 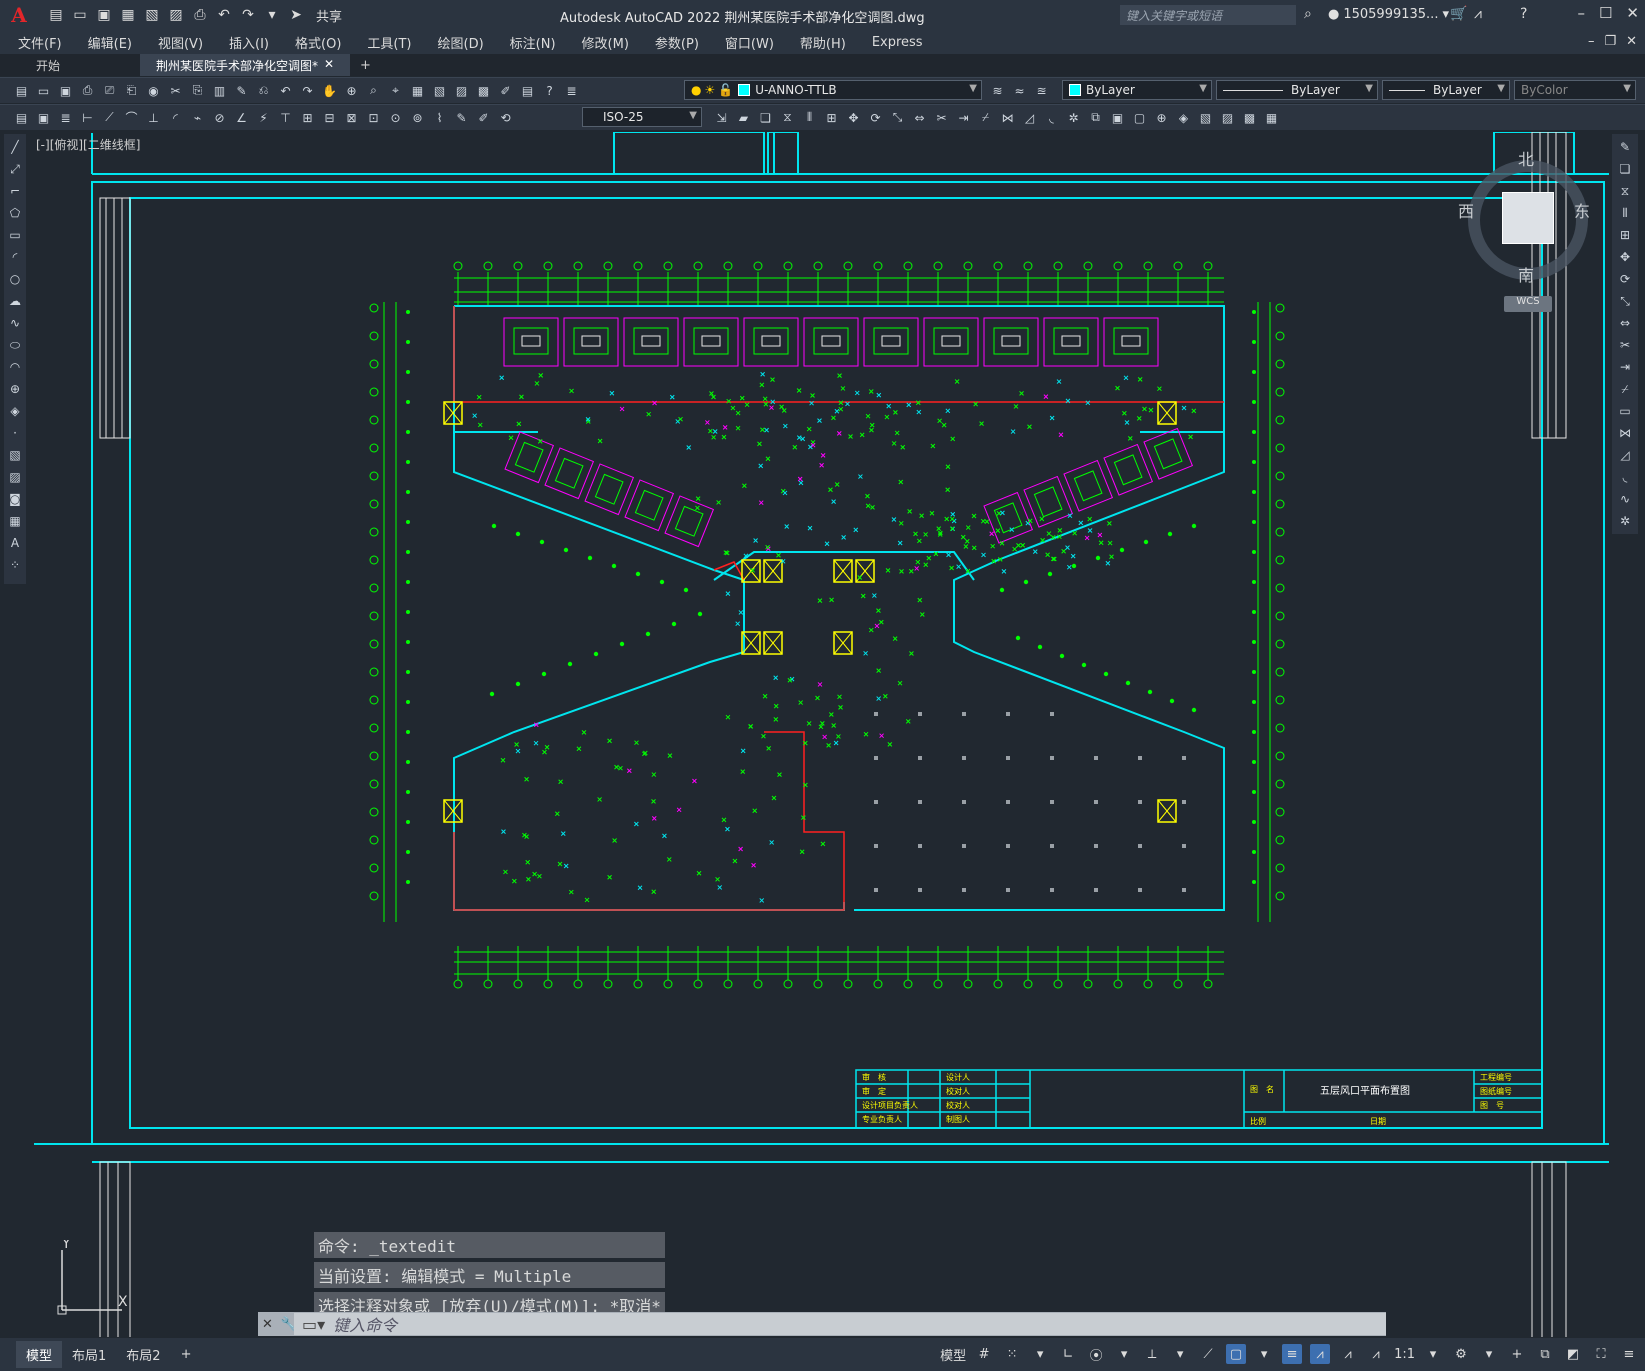 What do you see at coordinates (1292, 1354) in the screenshot?
I see `lineweight-icon: ≡` at bounding box center [1292, 1354].